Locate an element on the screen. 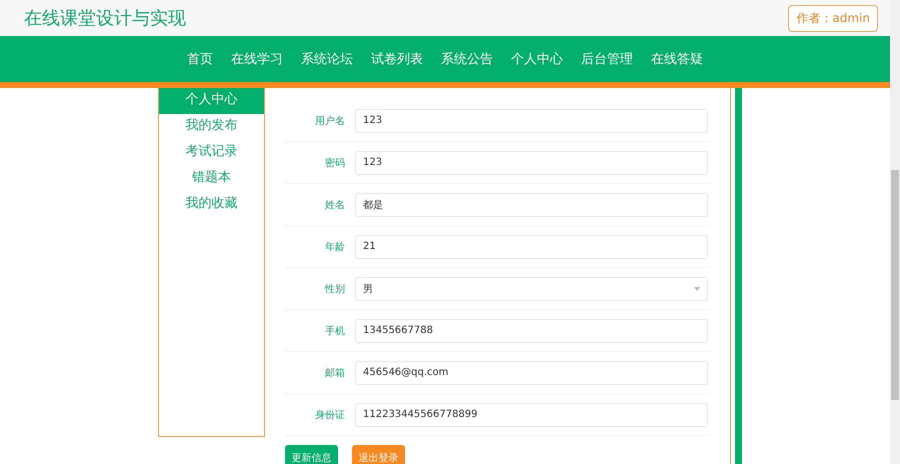 The image size is (900, 464). sidebar-item: 我的发布 is located at coordinates (211, 127).